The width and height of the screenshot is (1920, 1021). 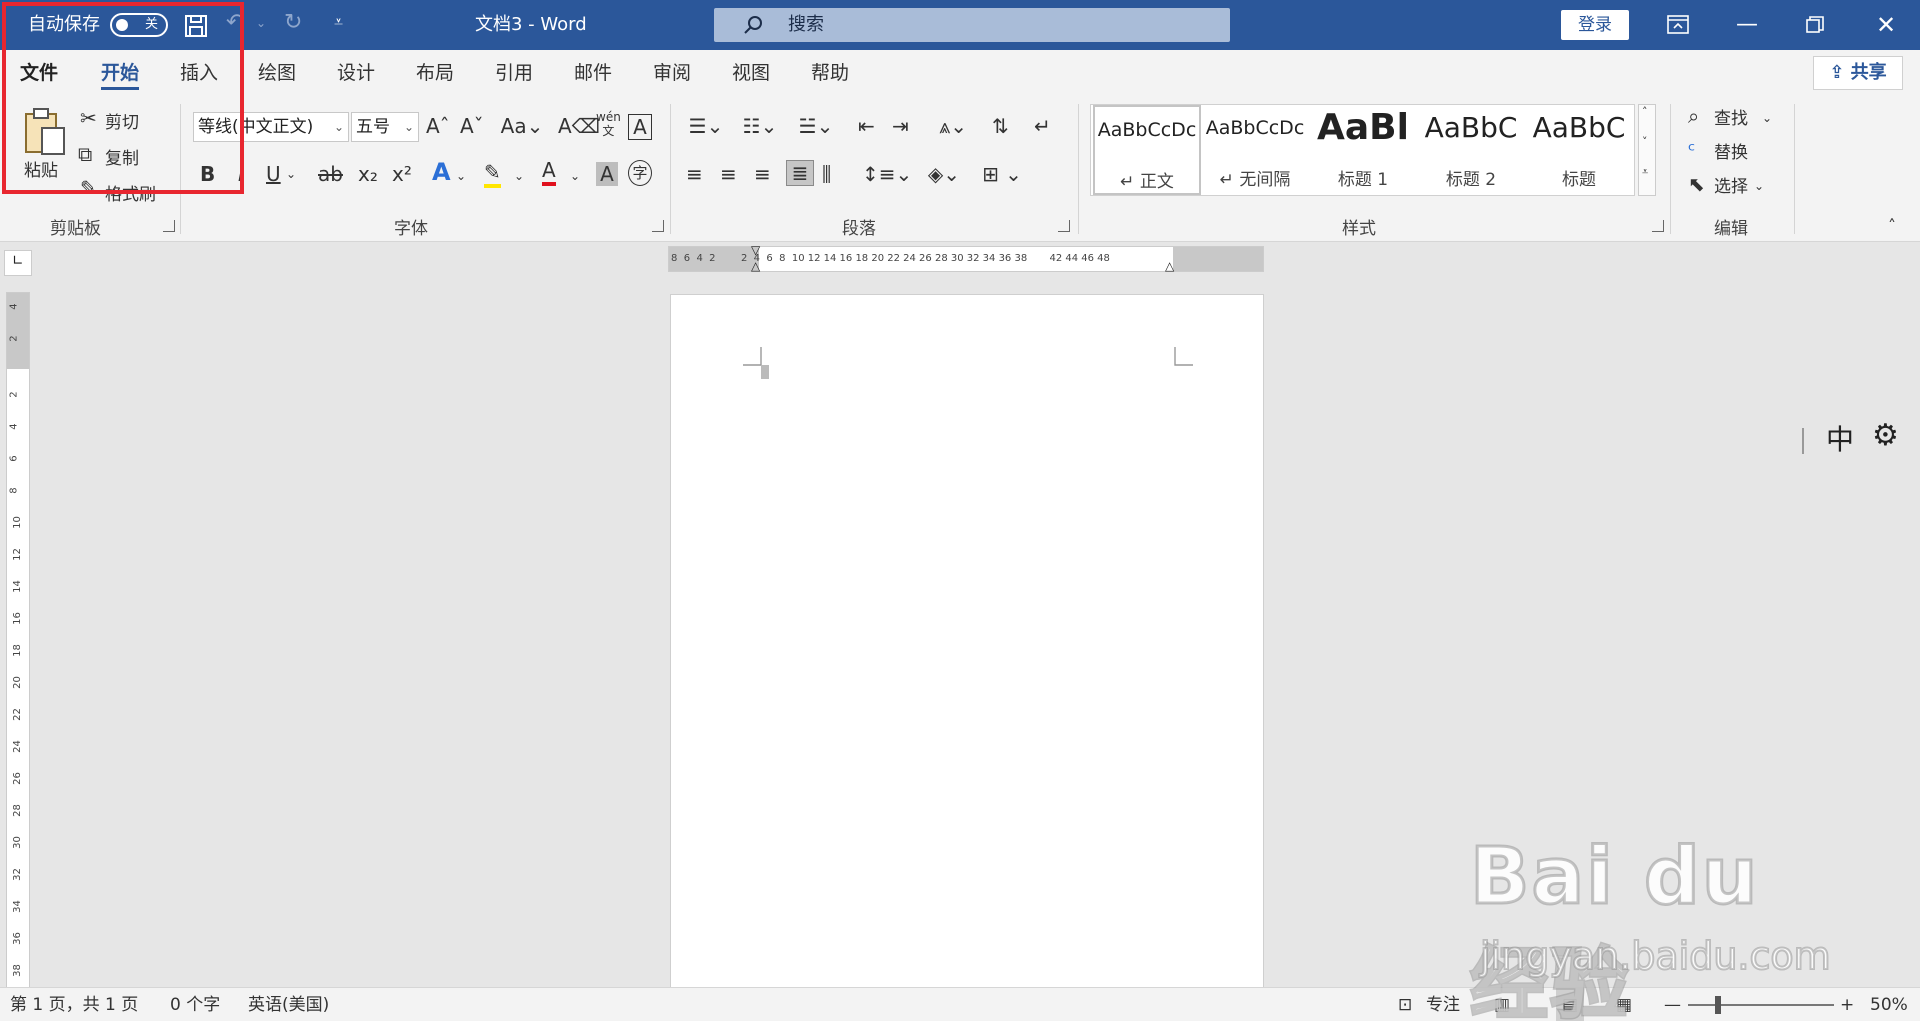 What do you see at coordinates (830, 73) in the screenshot?
I see `tab-help: 帮助` at bounding box center [830, 73].